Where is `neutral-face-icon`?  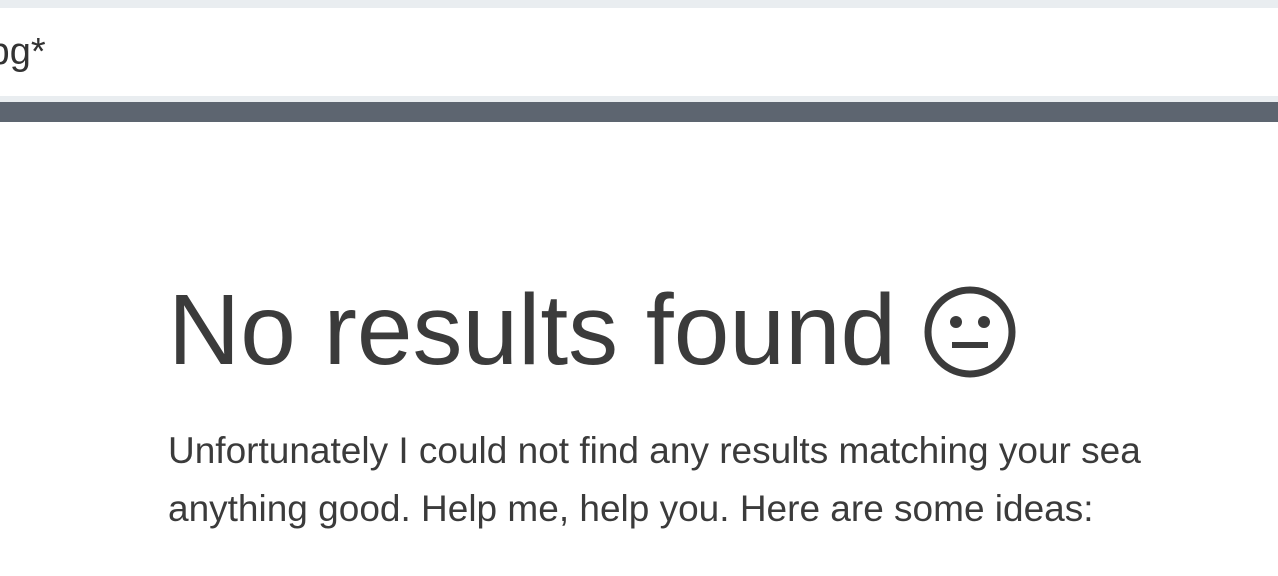 neutral-face-icon is located at coordinates (970, 332).